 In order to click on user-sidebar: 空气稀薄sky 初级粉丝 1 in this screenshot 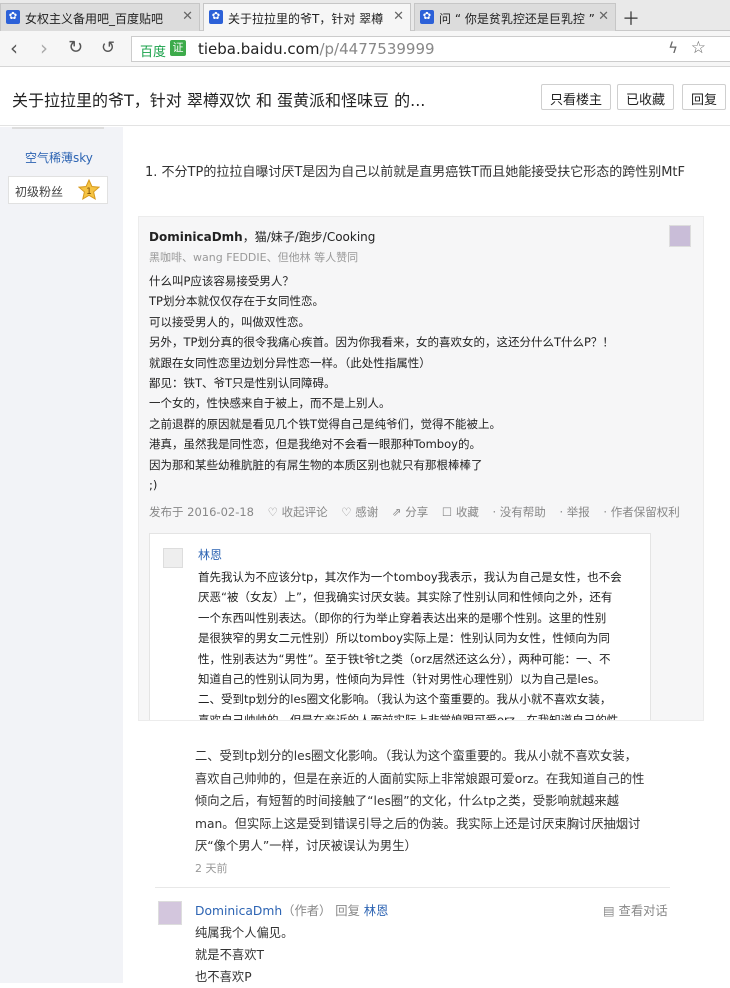, I will do `click(61, 555)`.